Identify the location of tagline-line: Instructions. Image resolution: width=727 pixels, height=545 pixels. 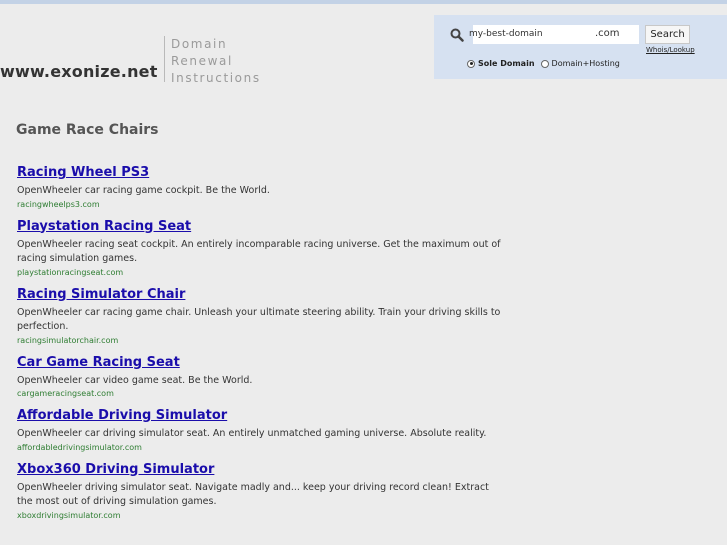
(216, 78).